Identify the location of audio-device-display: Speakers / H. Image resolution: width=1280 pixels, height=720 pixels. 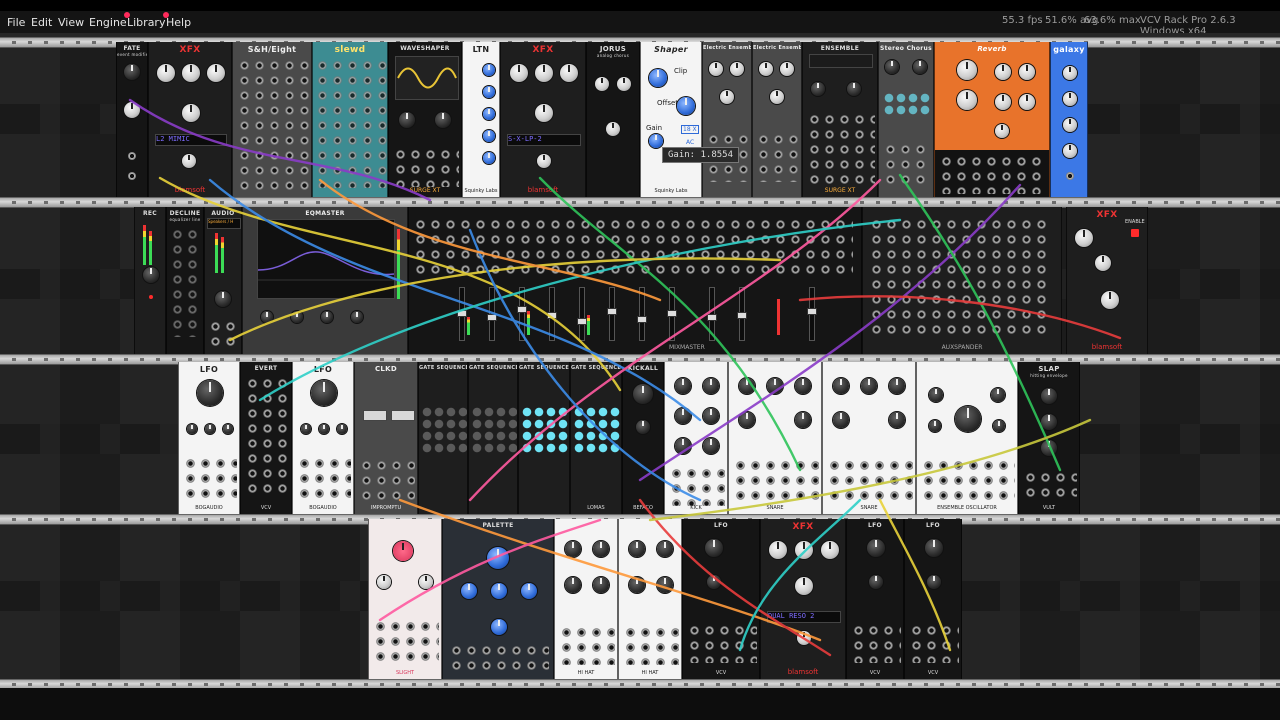
(224, 223).